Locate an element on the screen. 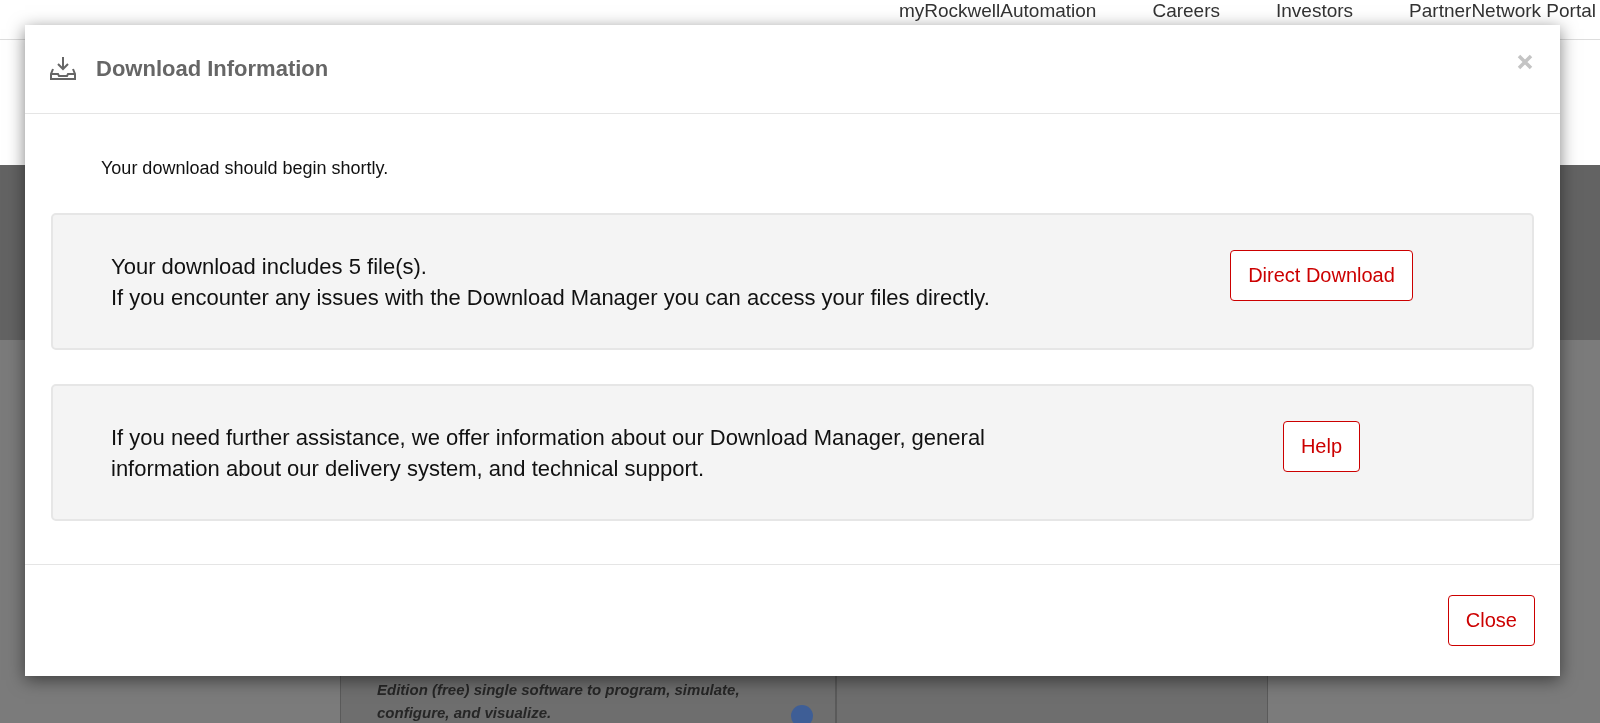 The height and width of the screenshot is (723, 1600). panel-button: Help is located at coordinates (1321, 446).